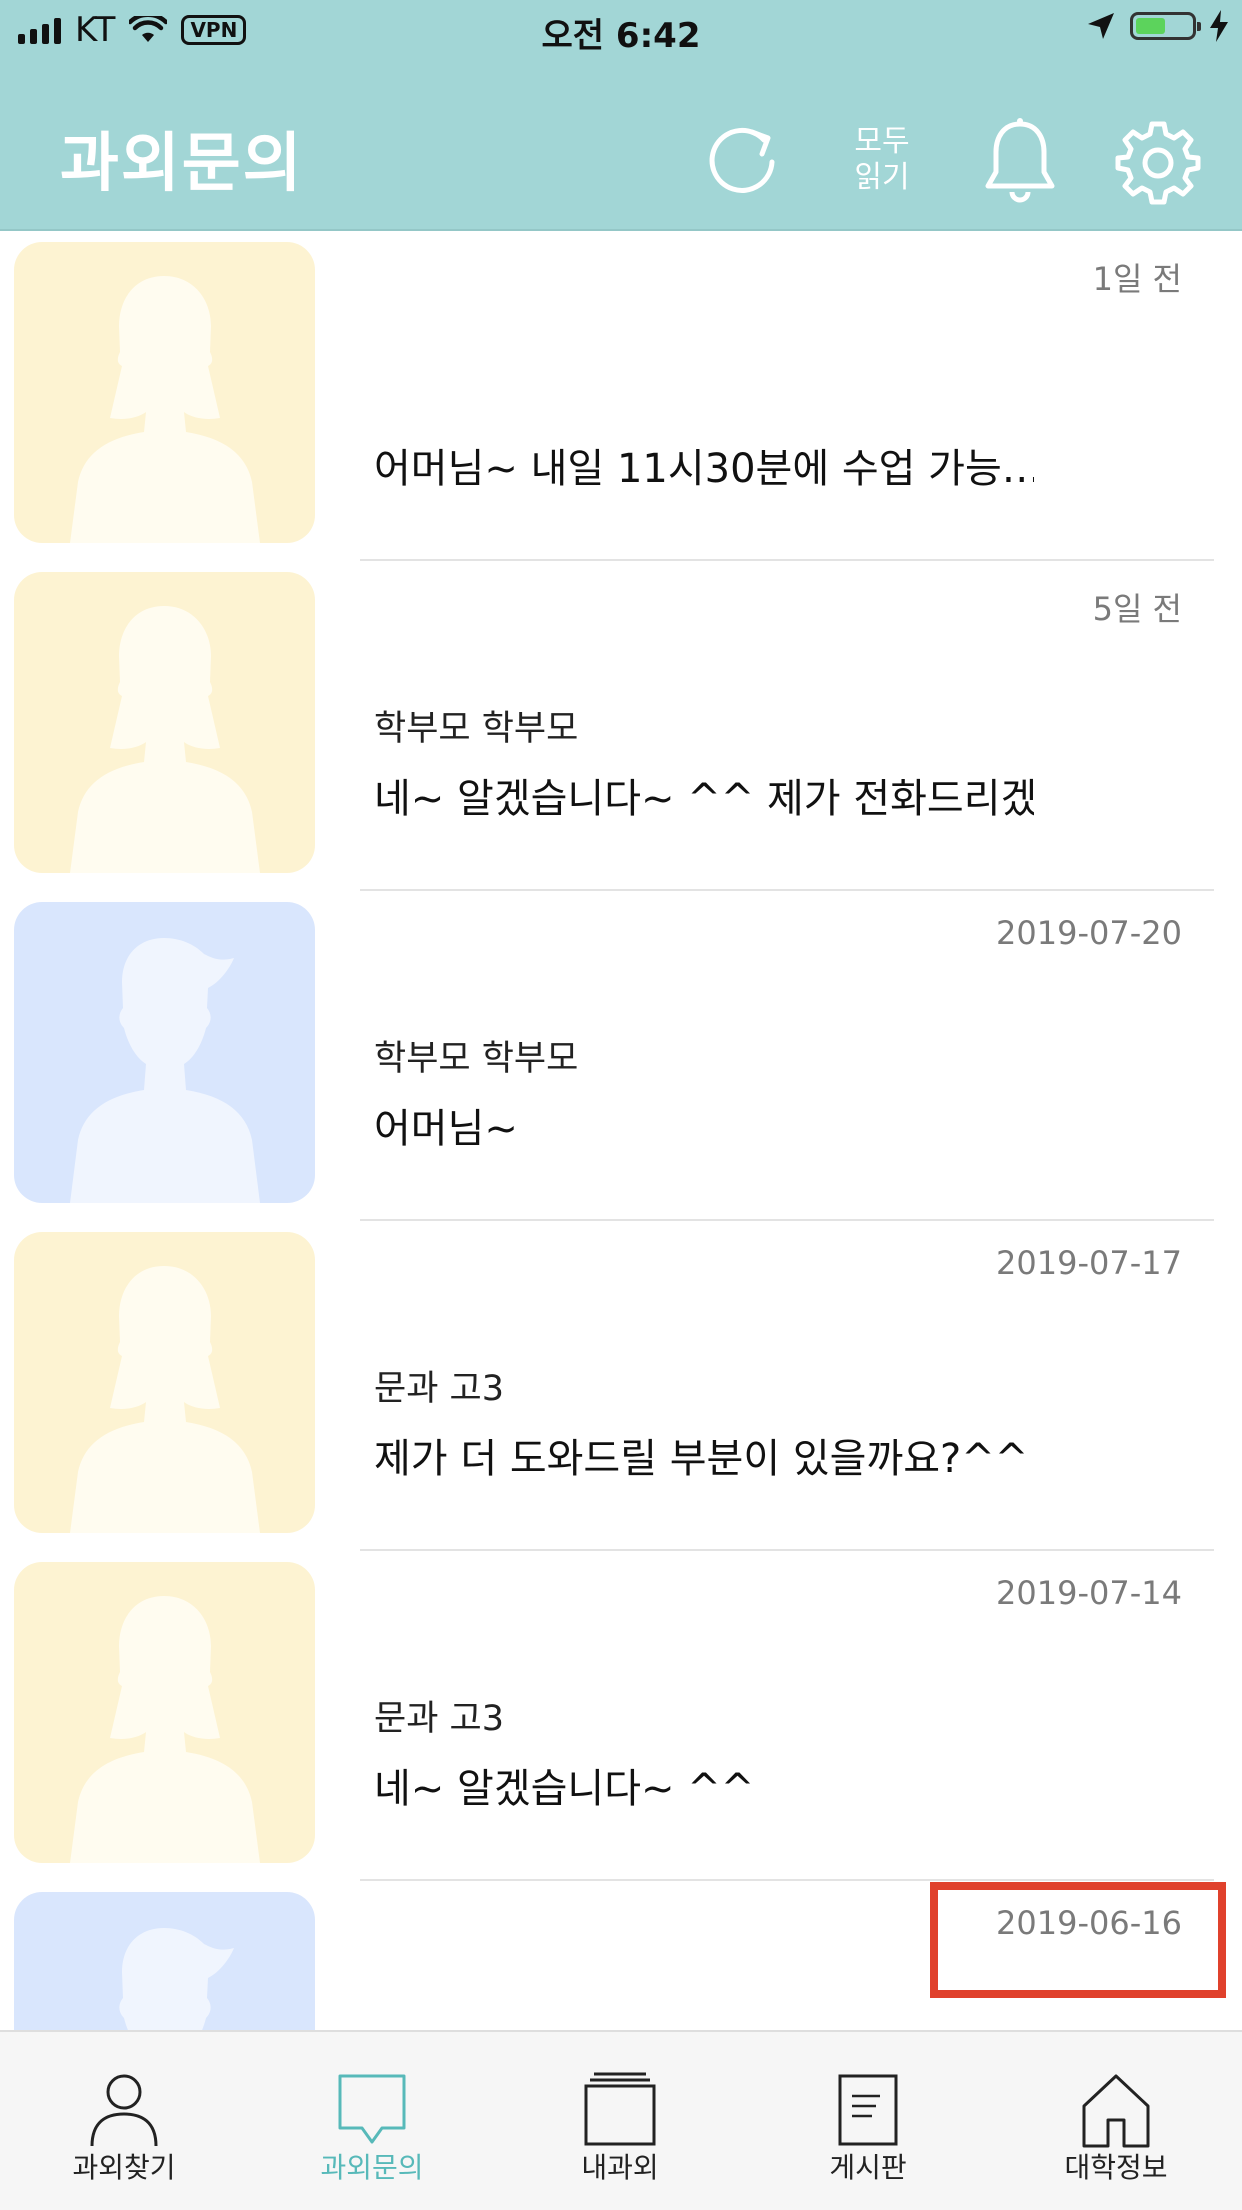 This screenshot has width=1242, height=2210. Describe the element at coordinates (372, 2109) in the screenshot. I see `chat-bubble-icon` at that location.